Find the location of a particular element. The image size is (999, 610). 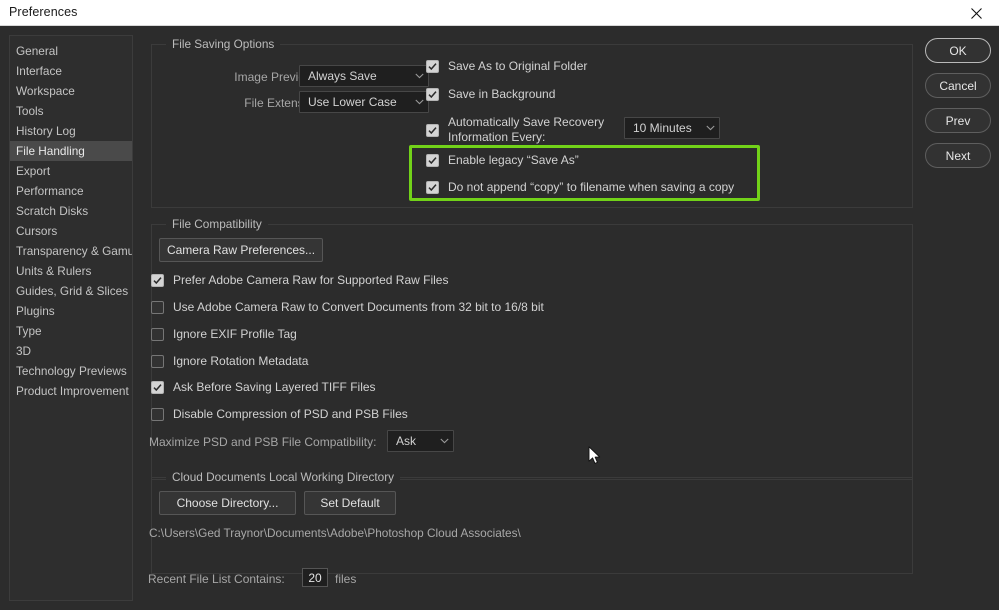

ignore-rotation-checkbox-row: Ignore Rotation Metadata is located at coordinates (229, 361).